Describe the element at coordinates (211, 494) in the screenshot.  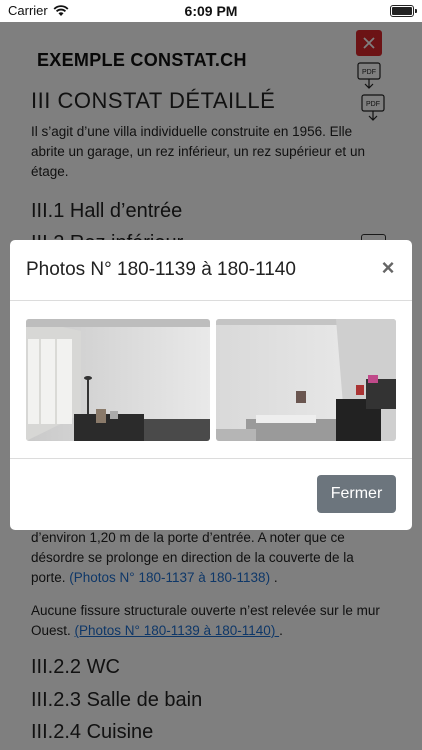
I see `modal-footer: Fermer` at that location.